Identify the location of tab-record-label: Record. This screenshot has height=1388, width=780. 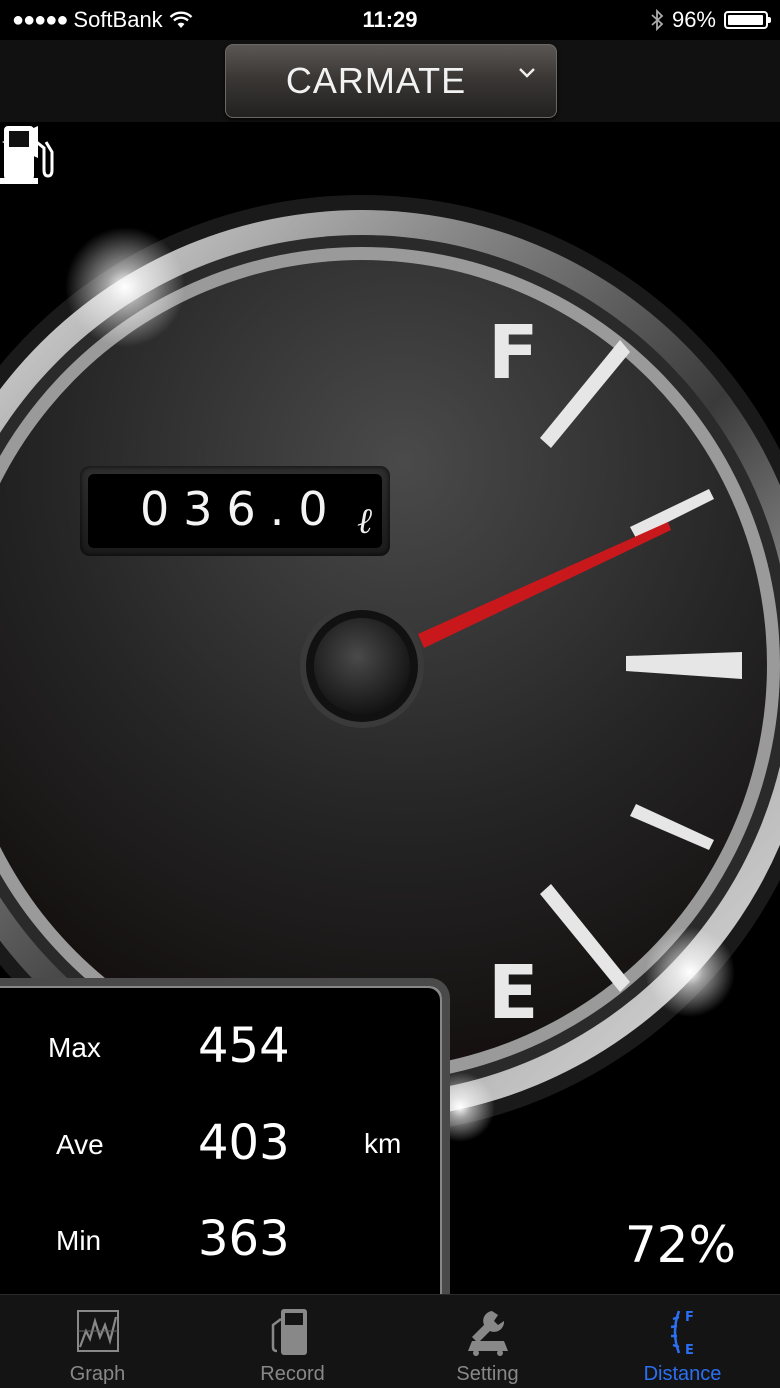
(292, 1374).